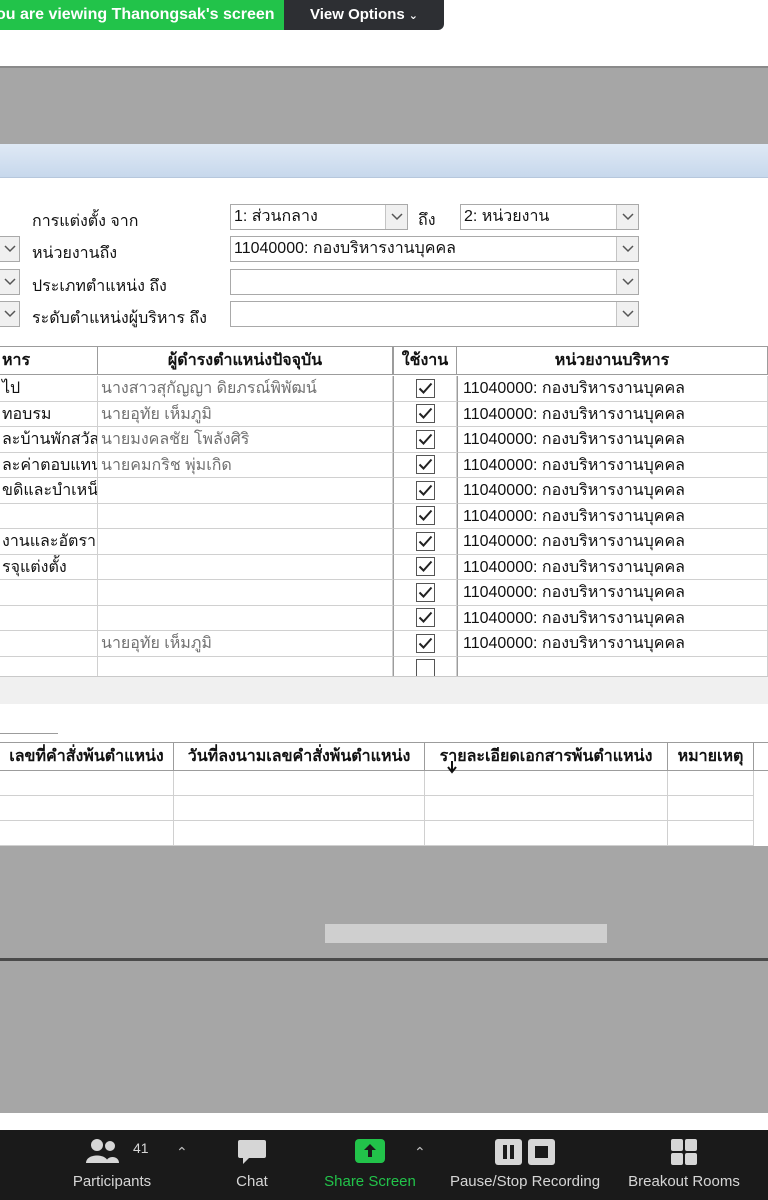  I want to click on unit-to-select: 11040000: กองบริหารงานบุคคล, so click(434, 249).